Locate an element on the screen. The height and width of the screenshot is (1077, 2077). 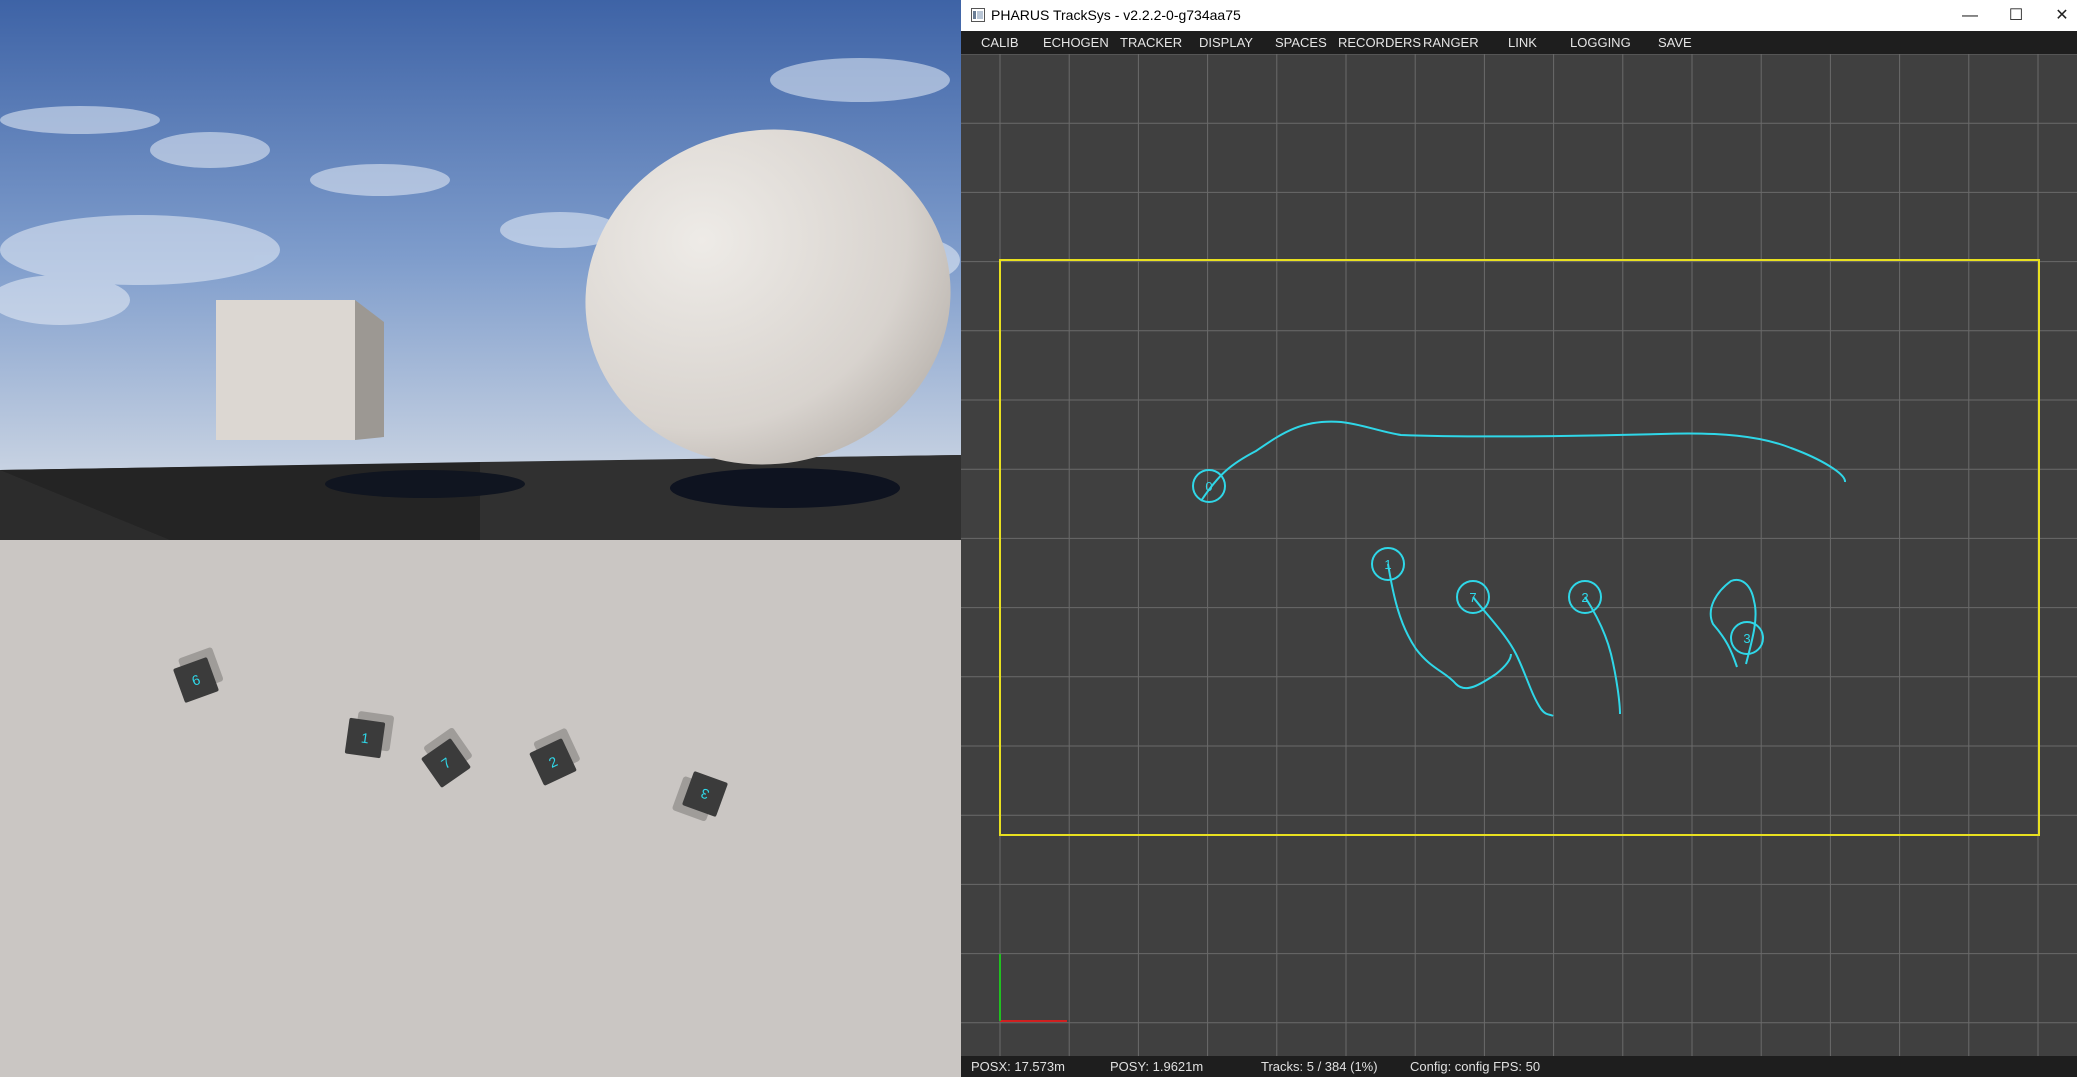
app-window-icon is located at coordinates (978, 15).